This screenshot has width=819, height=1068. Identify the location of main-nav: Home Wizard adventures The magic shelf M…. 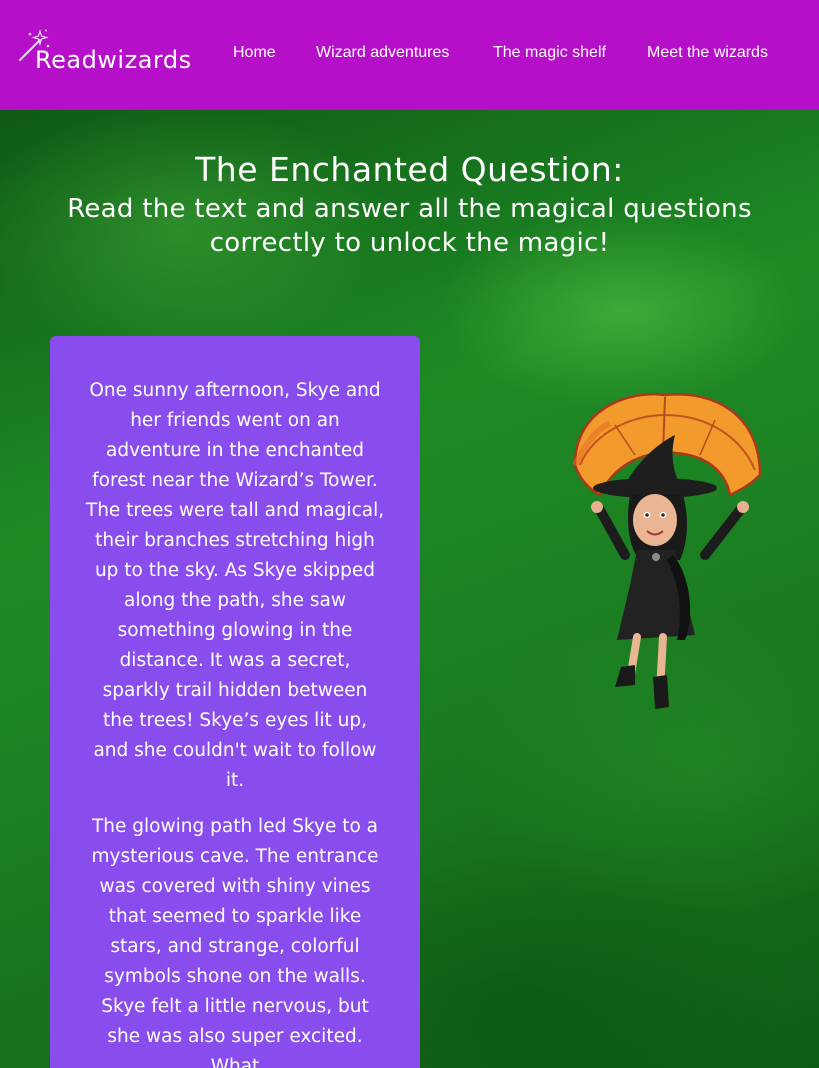
(409, 55).